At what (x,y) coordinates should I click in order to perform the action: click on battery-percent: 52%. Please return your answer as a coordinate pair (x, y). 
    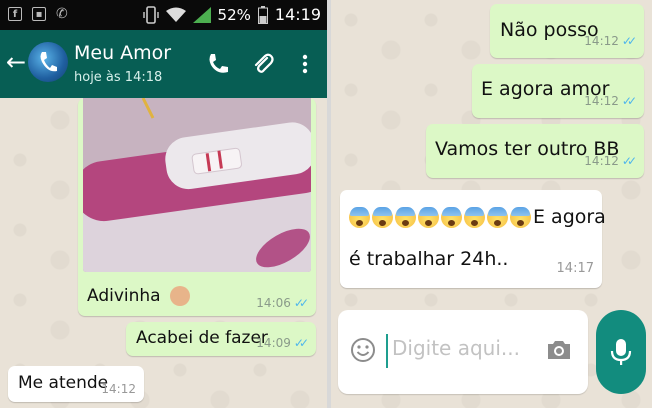
    Looking at the image, I should click on (234, 14).